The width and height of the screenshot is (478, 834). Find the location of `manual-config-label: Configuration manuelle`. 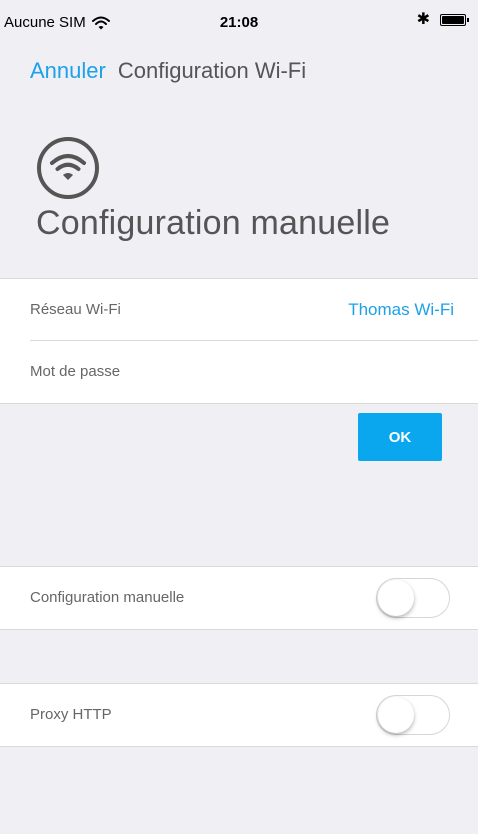

manual-config-label: Configuration manuelle is located at coordinates (107, 597).